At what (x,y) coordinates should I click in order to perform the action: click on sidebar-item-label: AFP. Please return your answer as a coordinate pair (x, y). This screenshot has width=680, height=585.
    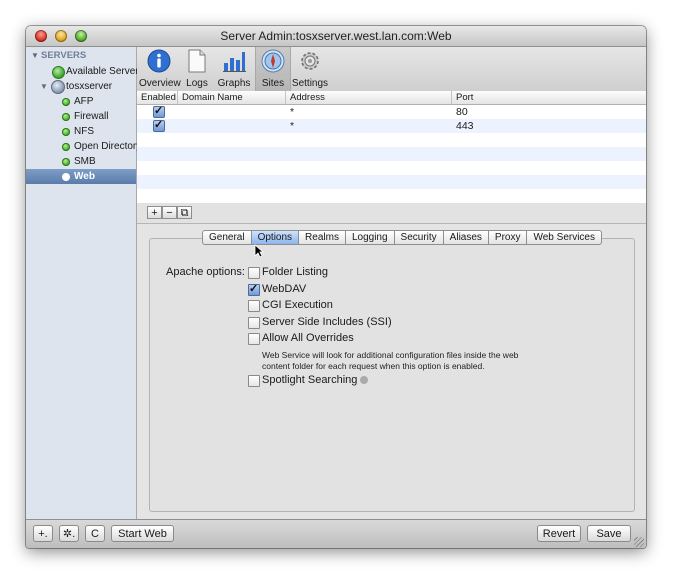
    Looking at the image, I should click on (84, 101).